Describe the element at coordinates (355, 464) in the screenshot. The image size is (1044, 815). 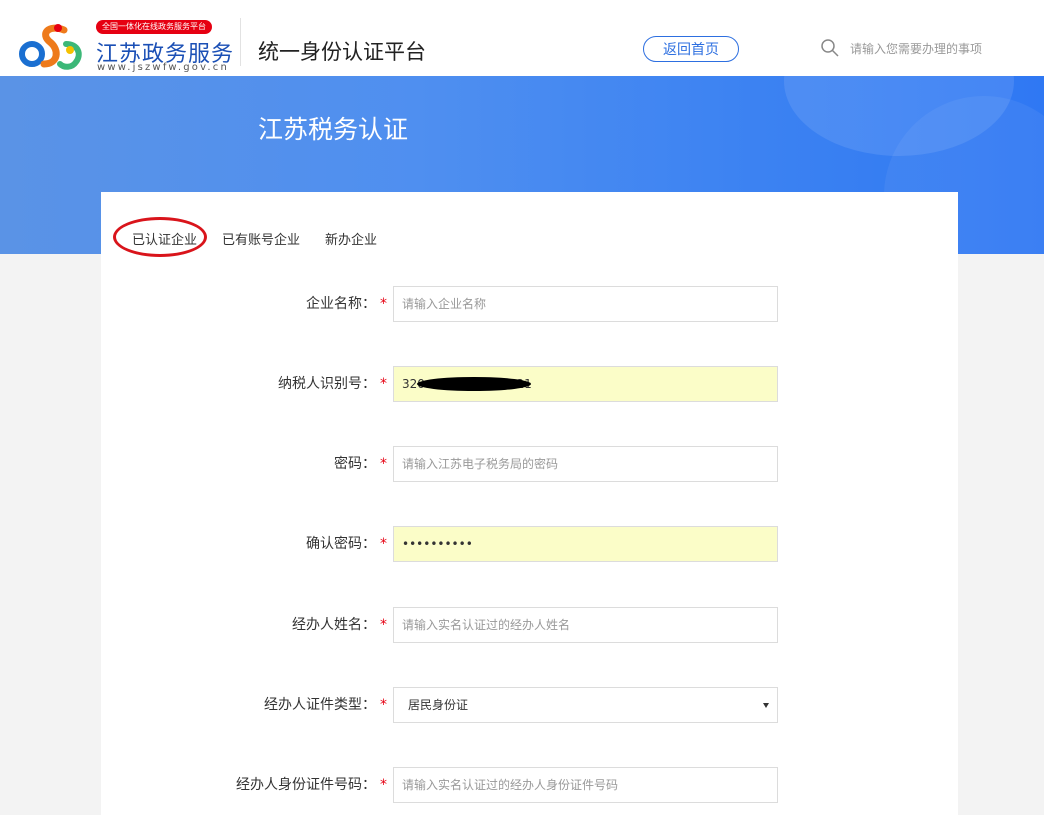
I see `label-text: 密码：` at that location.